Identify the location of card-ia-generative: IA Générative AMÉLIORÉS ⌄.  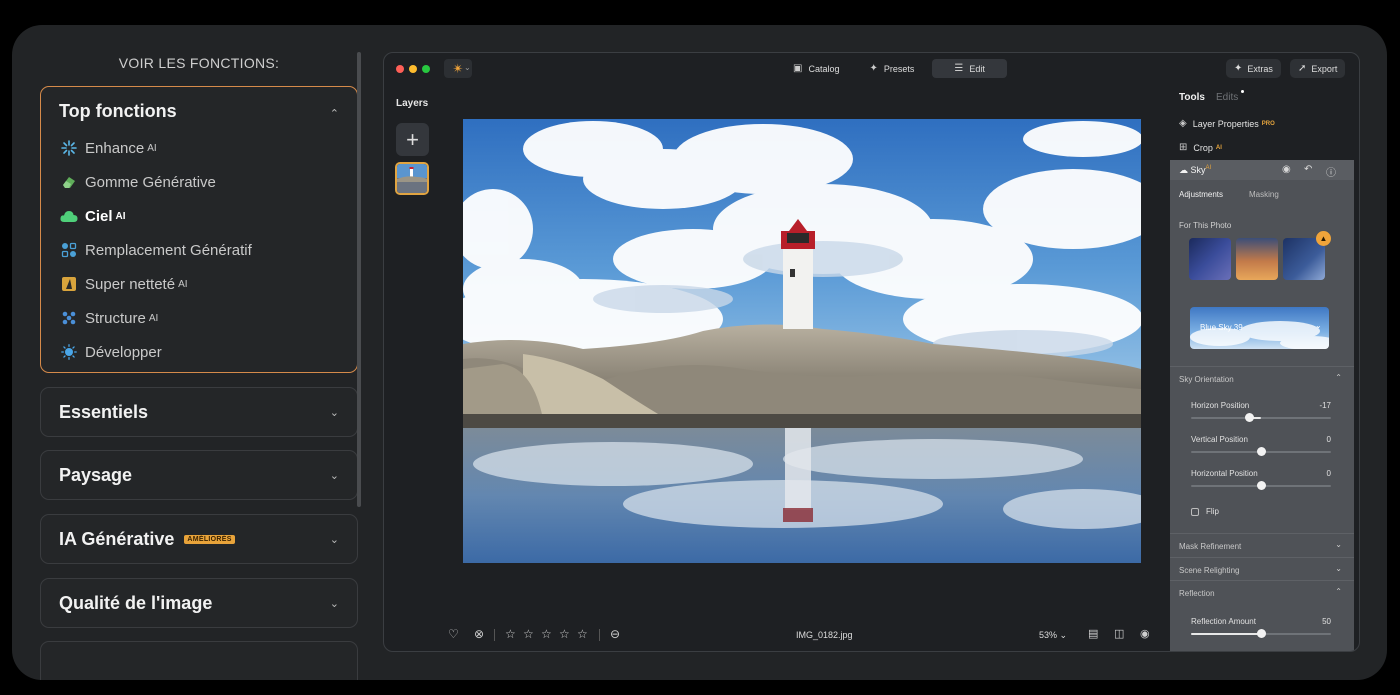
(199, 539).